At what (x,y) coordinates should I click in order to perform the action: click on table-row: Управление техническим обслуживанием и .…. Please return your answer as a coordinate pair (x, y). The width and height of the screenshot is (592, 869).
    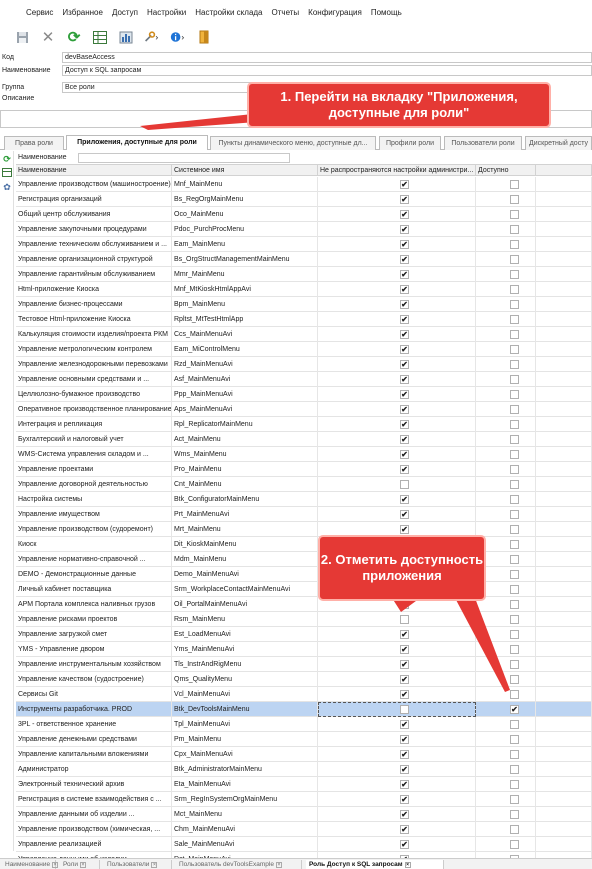
    Looking at the image, I should click on (304, 244).